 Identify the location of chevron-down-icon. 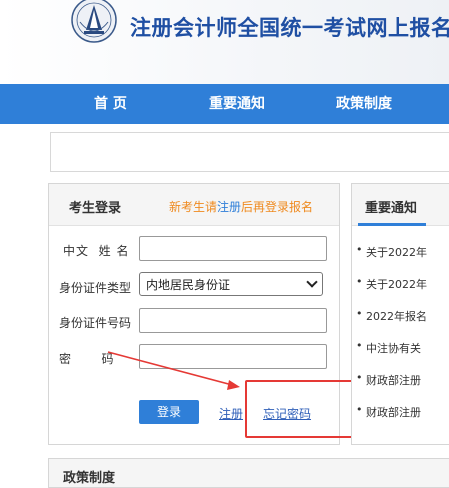
(312, 282).